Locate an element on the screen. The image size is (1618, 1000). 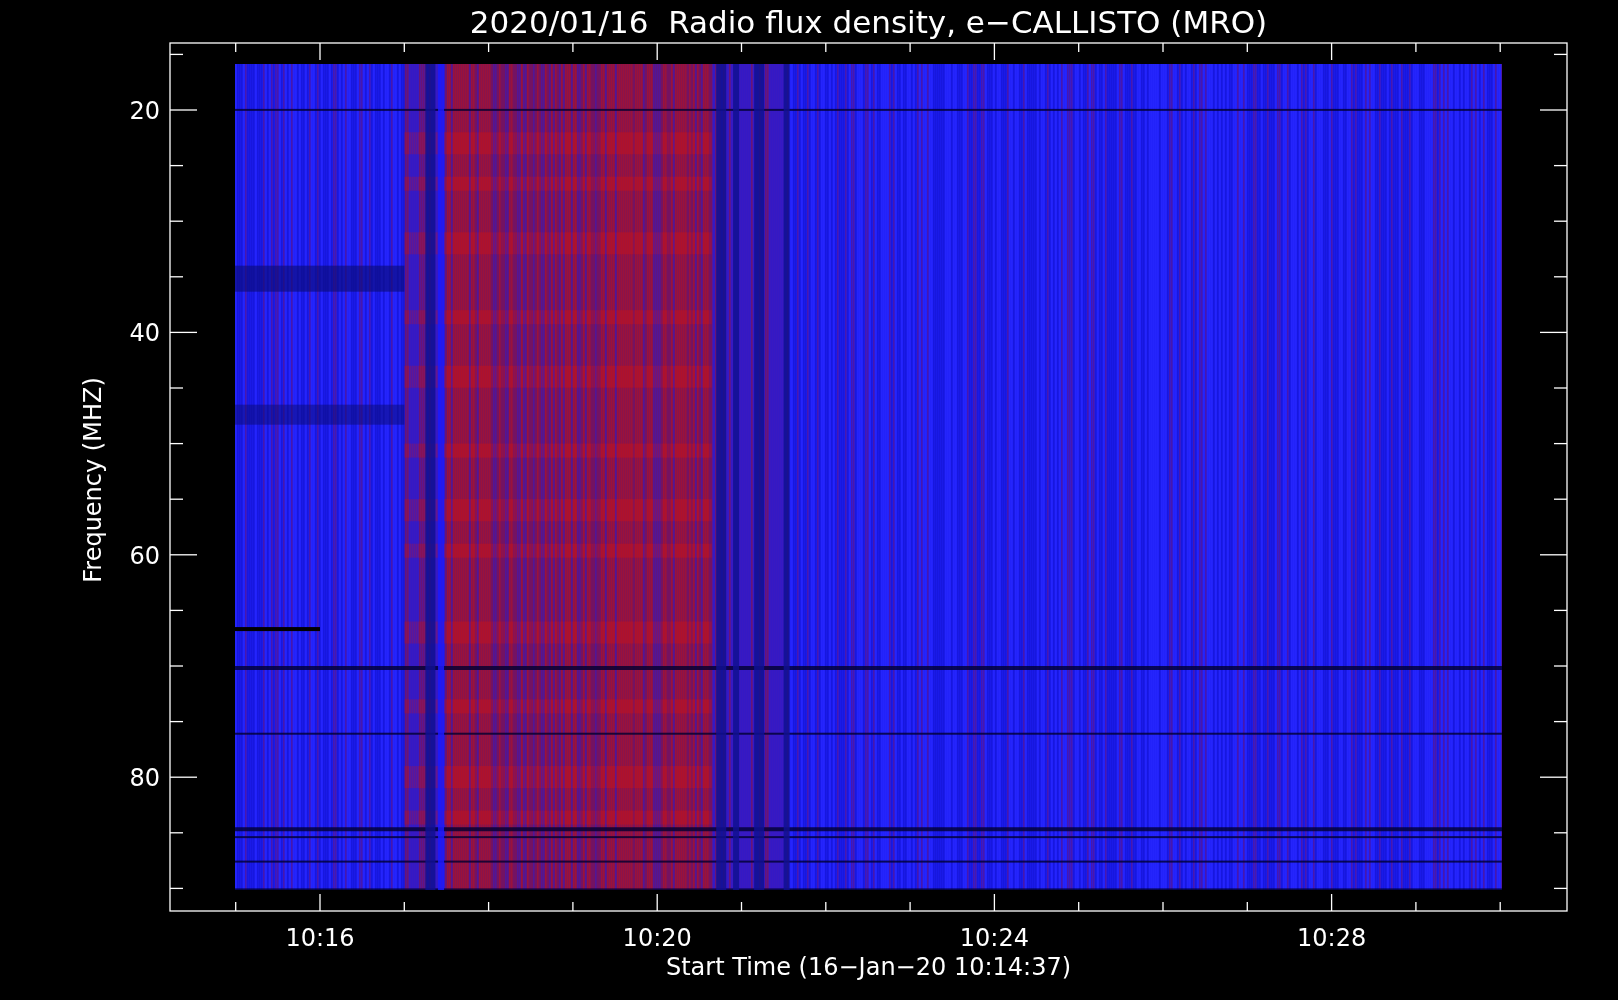
x-tick-label: 10:16 is located at coordinates (320, 938).